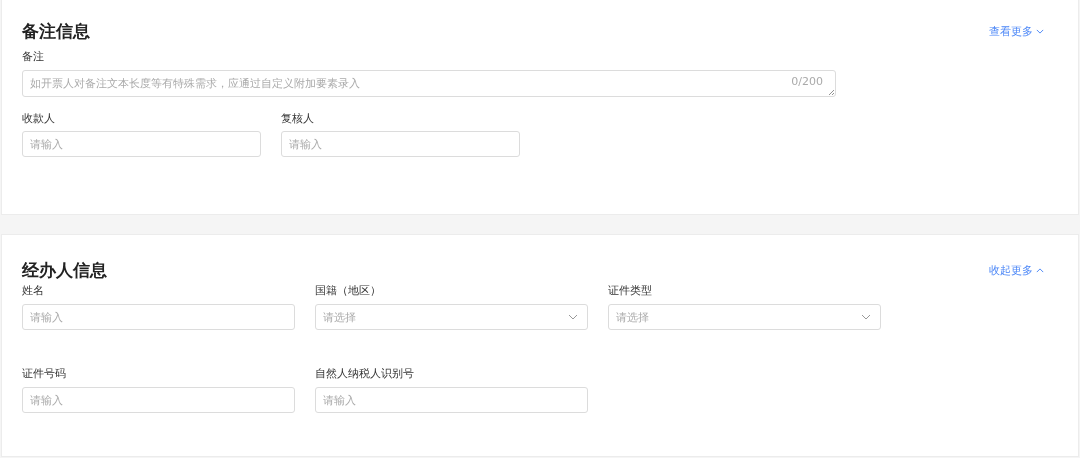 This screenshot has width=1080, height=458. I want to click on section-title: 备注信息, so click(56, 31).